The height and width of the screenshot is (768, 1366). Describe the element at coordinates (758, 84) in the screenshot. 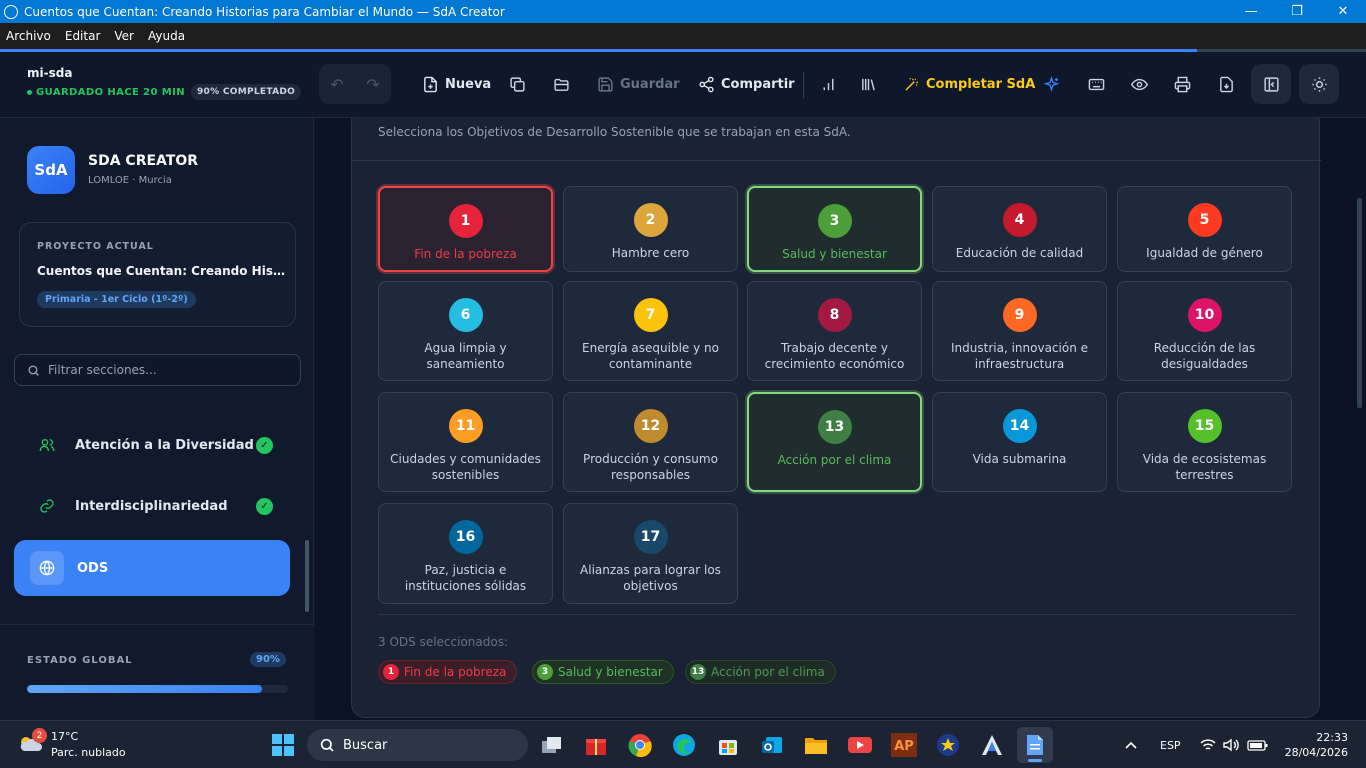

I see `share-label: Compartir` at that location.